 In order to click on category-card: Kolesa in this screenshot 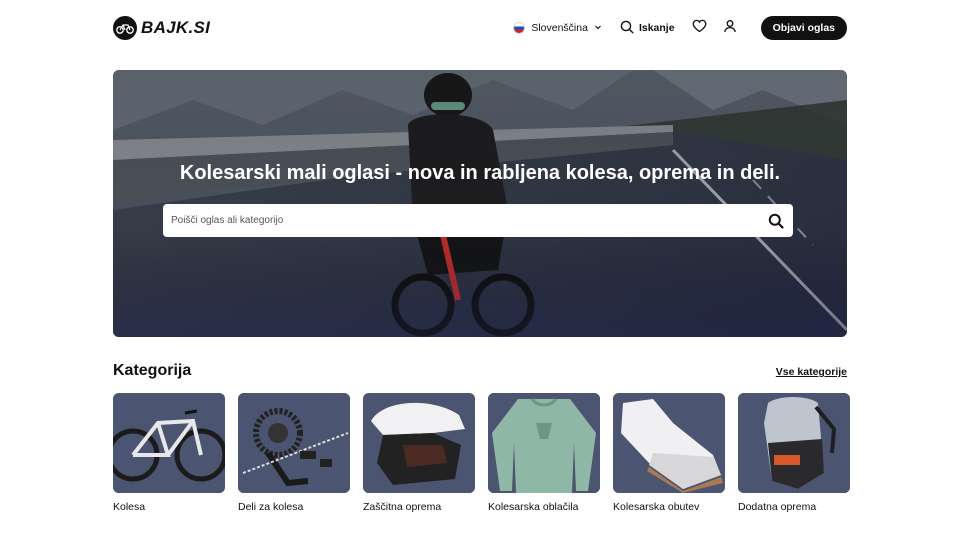, I will do `click(169, 453)`.